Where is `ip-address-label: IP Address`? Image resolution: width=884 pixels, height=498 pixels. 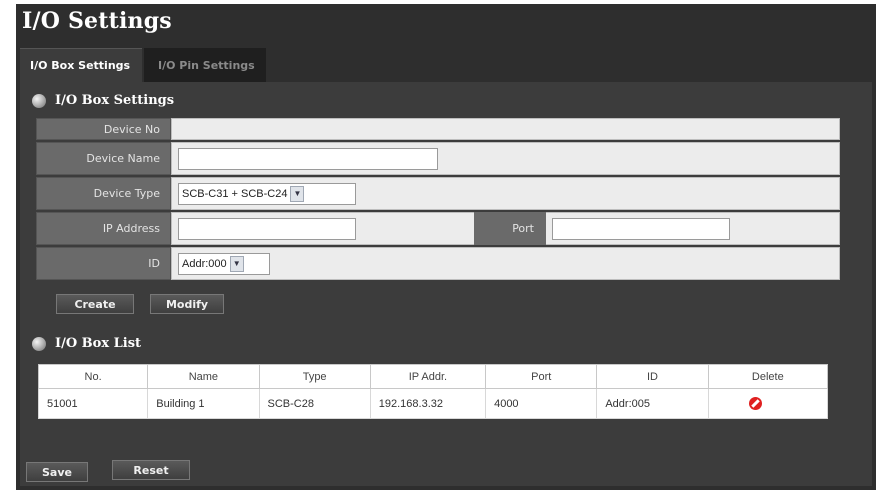
ip-address-label: IP Address is located at coordinates (103, 228).